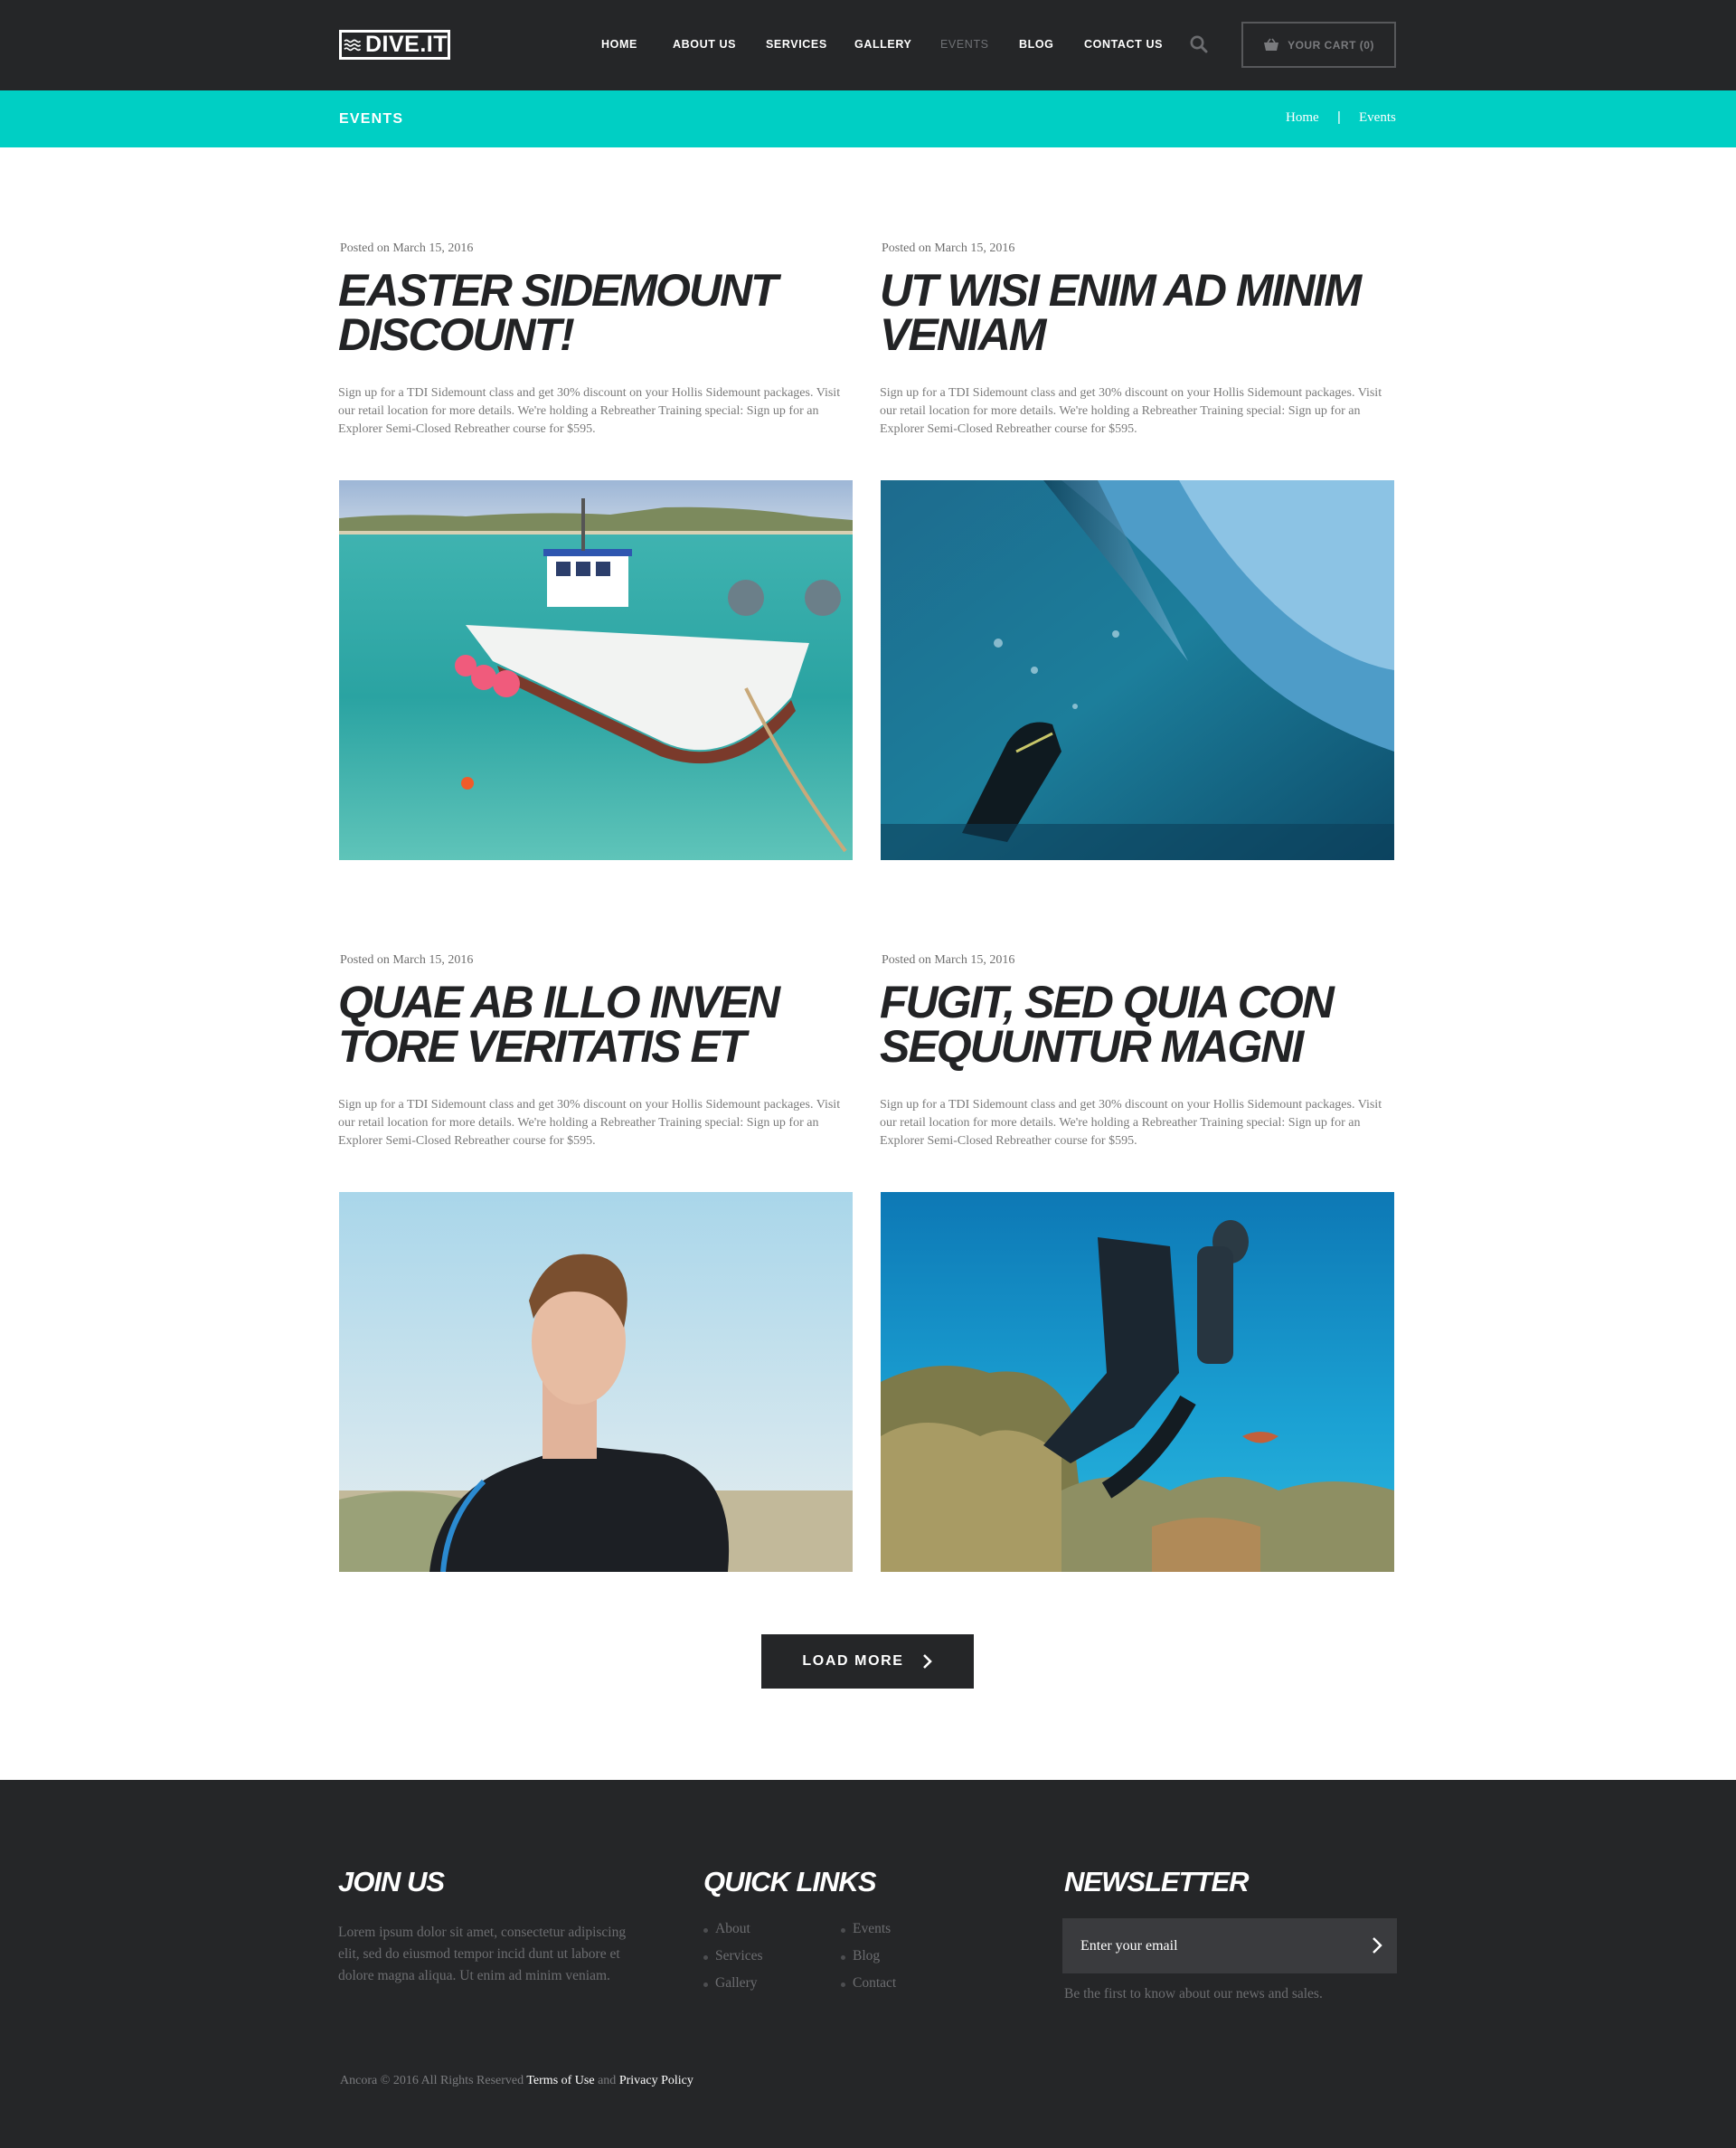 The height and width of the screenshot is (2148, 1736). Describe the element at coordinates (591, 312) in the screenshot. I see `event-title: EASTER SIDEMOUNT DISCOUNT!` at that location.